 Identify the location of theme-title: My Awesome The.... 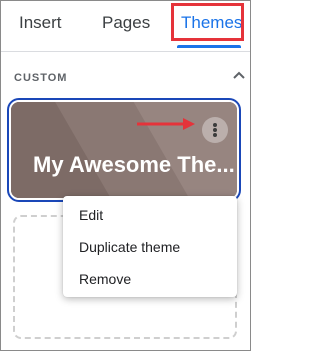
(134, 164).